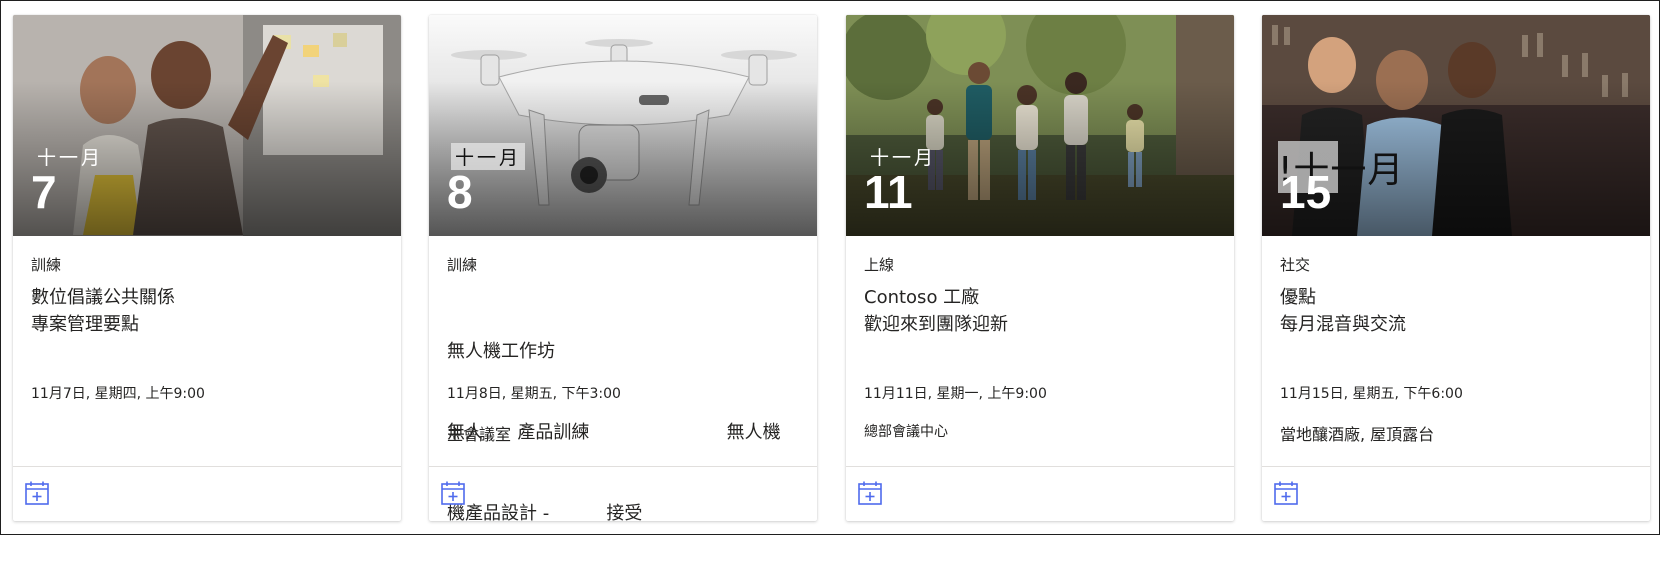 This screenshot has width=1660, height=581. Describe the element at coordinates (85, 324) in the screenshot. I see `event-title-line: 專案管理要點` at that location.